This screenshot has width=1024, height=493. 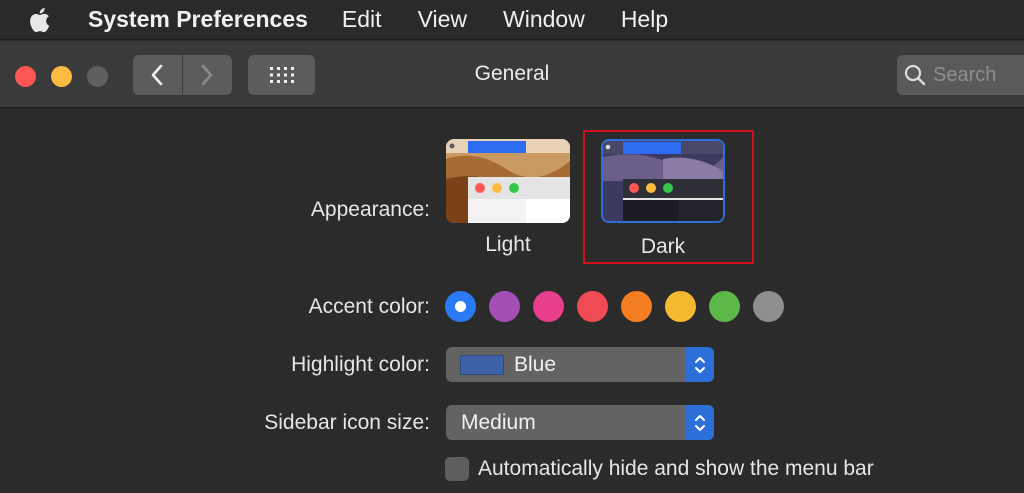 I want to click on highlight-color-select: Blue, so click(x=580, y=364).